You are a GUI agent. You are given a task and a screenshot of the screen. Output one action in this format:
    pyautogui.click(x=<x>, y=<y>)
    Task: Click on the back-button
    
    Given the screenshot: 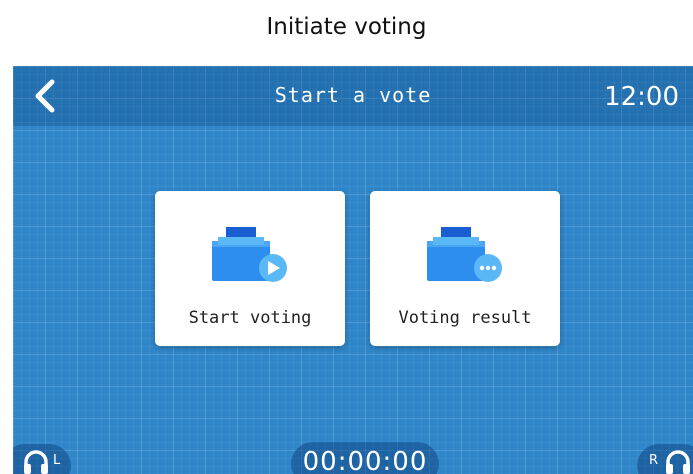 What is the action you would take?
    pyautogui.click(x=45, y=96)
    